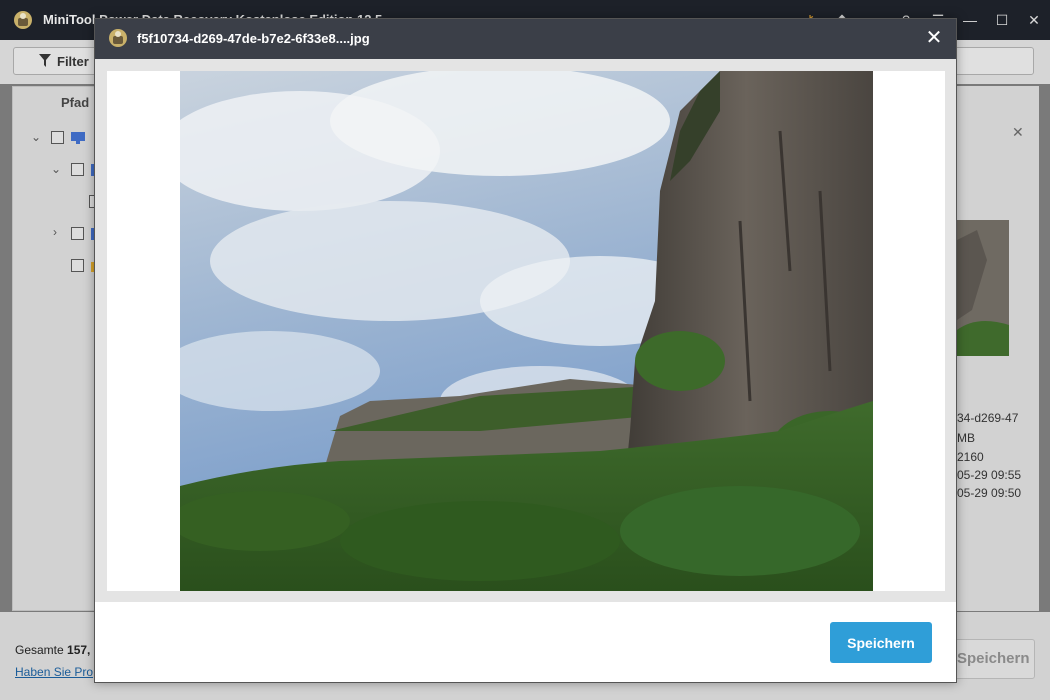 Image resolution: width=1050 pixels, height=700 pixels. I want to click on total-label: Gesamte, so click(39, 650).